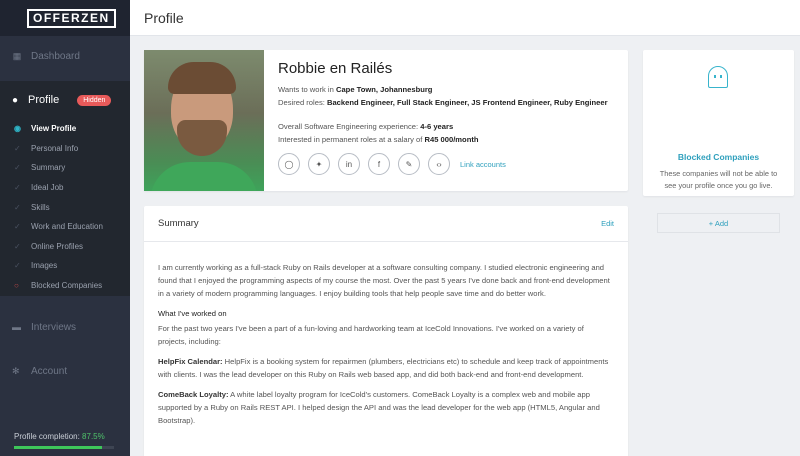  I want to click on nav-interviews: ▬ Interviews, so click(65, 327).